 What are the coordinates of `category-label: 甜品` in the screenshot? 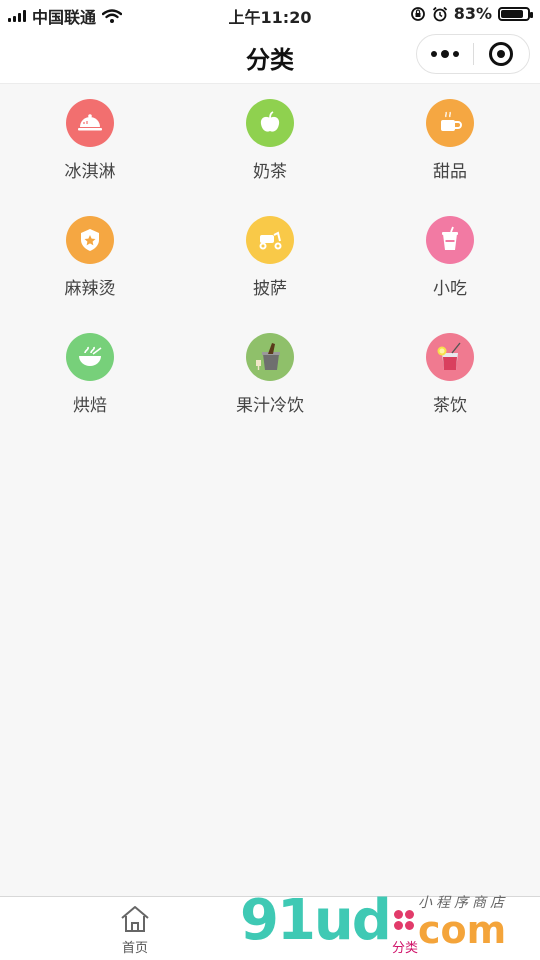 It's located at (450, 172).